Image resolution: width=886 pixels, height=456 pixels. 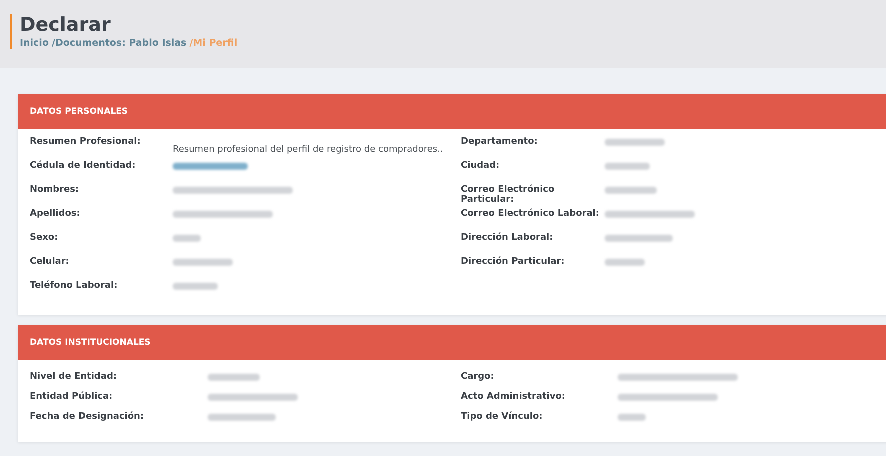 I want to click on breadcrumb-link: /Mi Perfil, so click(x=214, y=43).